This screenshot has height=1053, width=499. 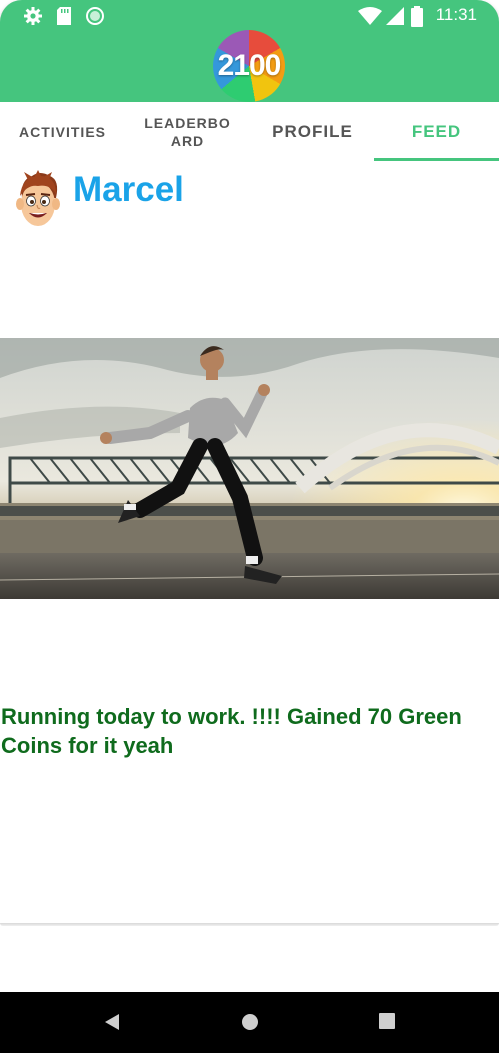 I want to click on tab-bar: ACTIVITIES LEADERBOARD PROFILE FEED, so click(x=249, y=132).